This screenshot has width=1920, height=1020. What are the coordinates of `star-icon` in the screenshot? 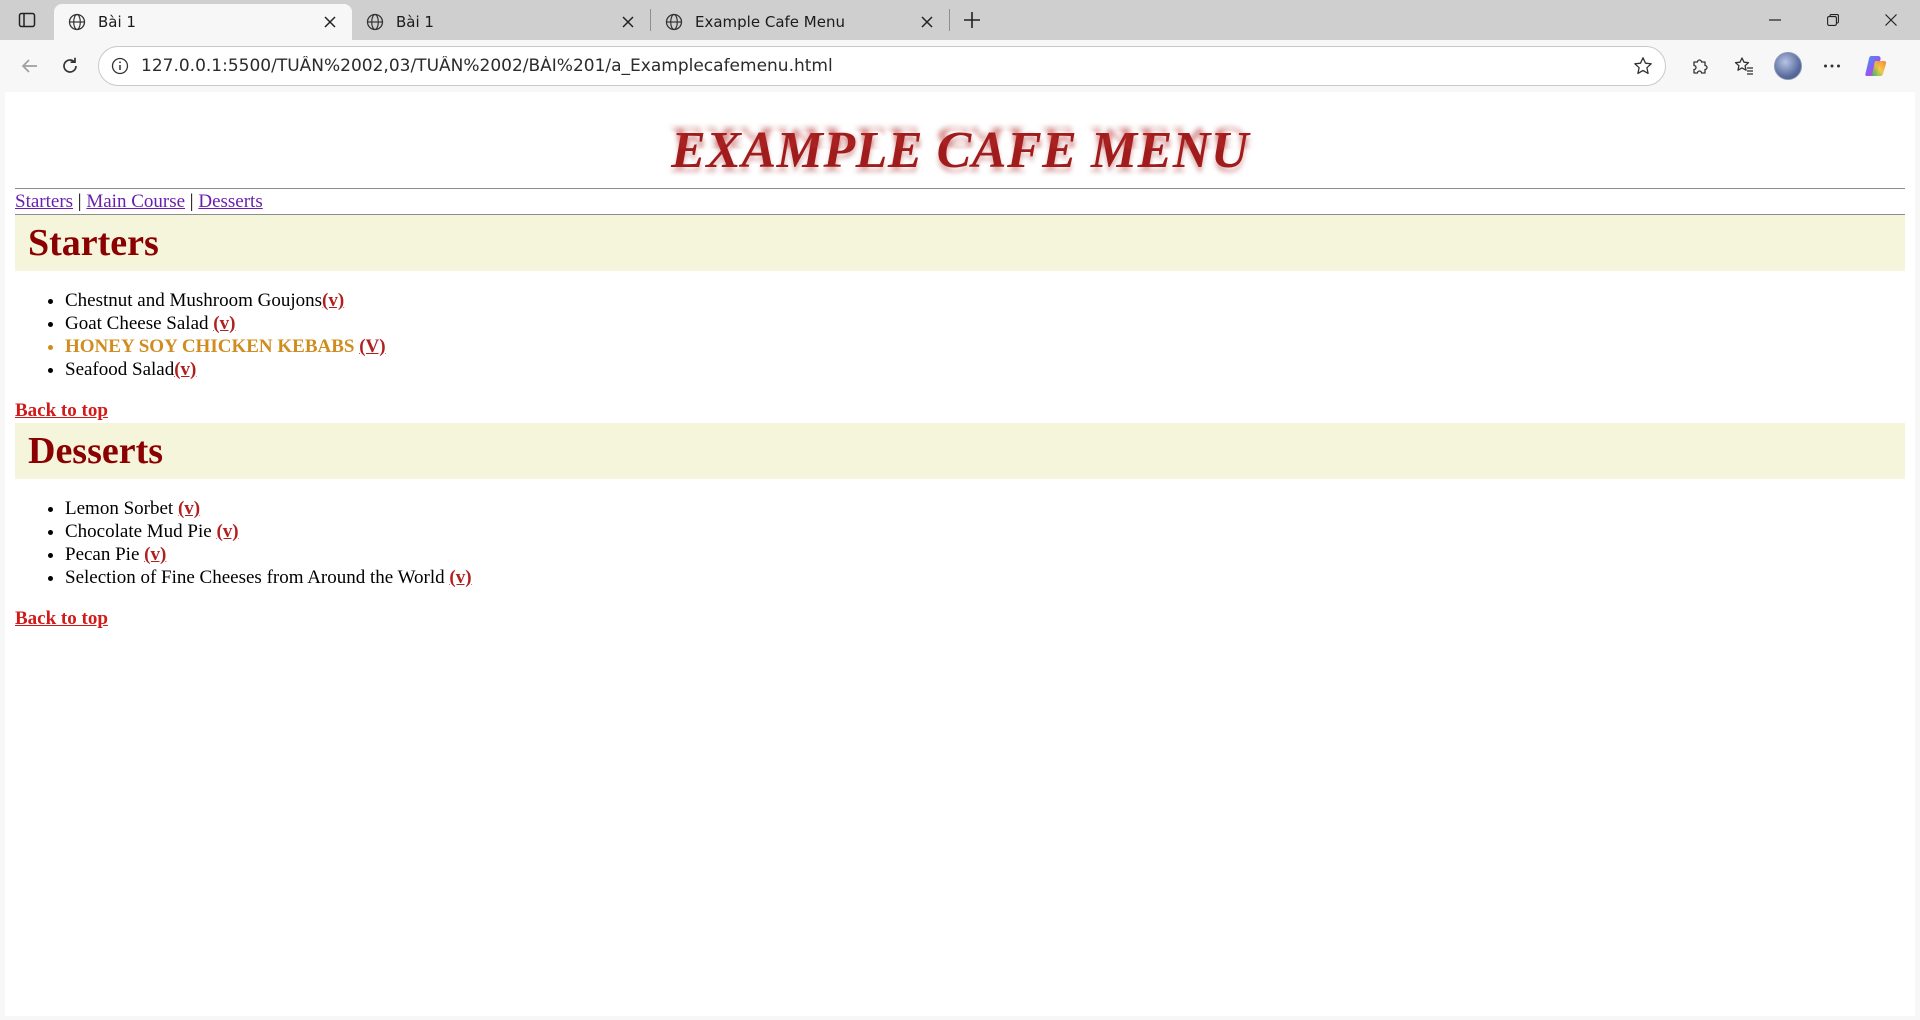 It's located at (1643, 66).